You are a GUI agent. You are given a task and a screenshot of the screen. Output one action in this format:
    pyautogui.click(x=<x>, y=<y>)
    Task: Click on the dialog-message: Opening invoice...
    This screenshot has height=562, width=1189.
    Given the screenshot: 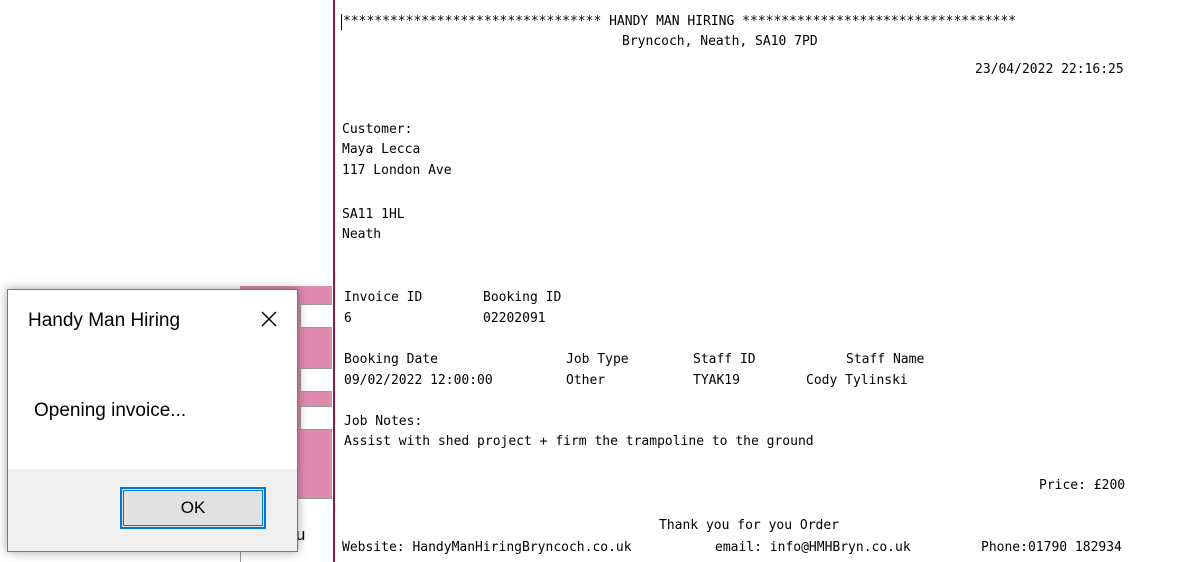 What is the action you would take?
    pyautogui.click(x=110, y=410)
    